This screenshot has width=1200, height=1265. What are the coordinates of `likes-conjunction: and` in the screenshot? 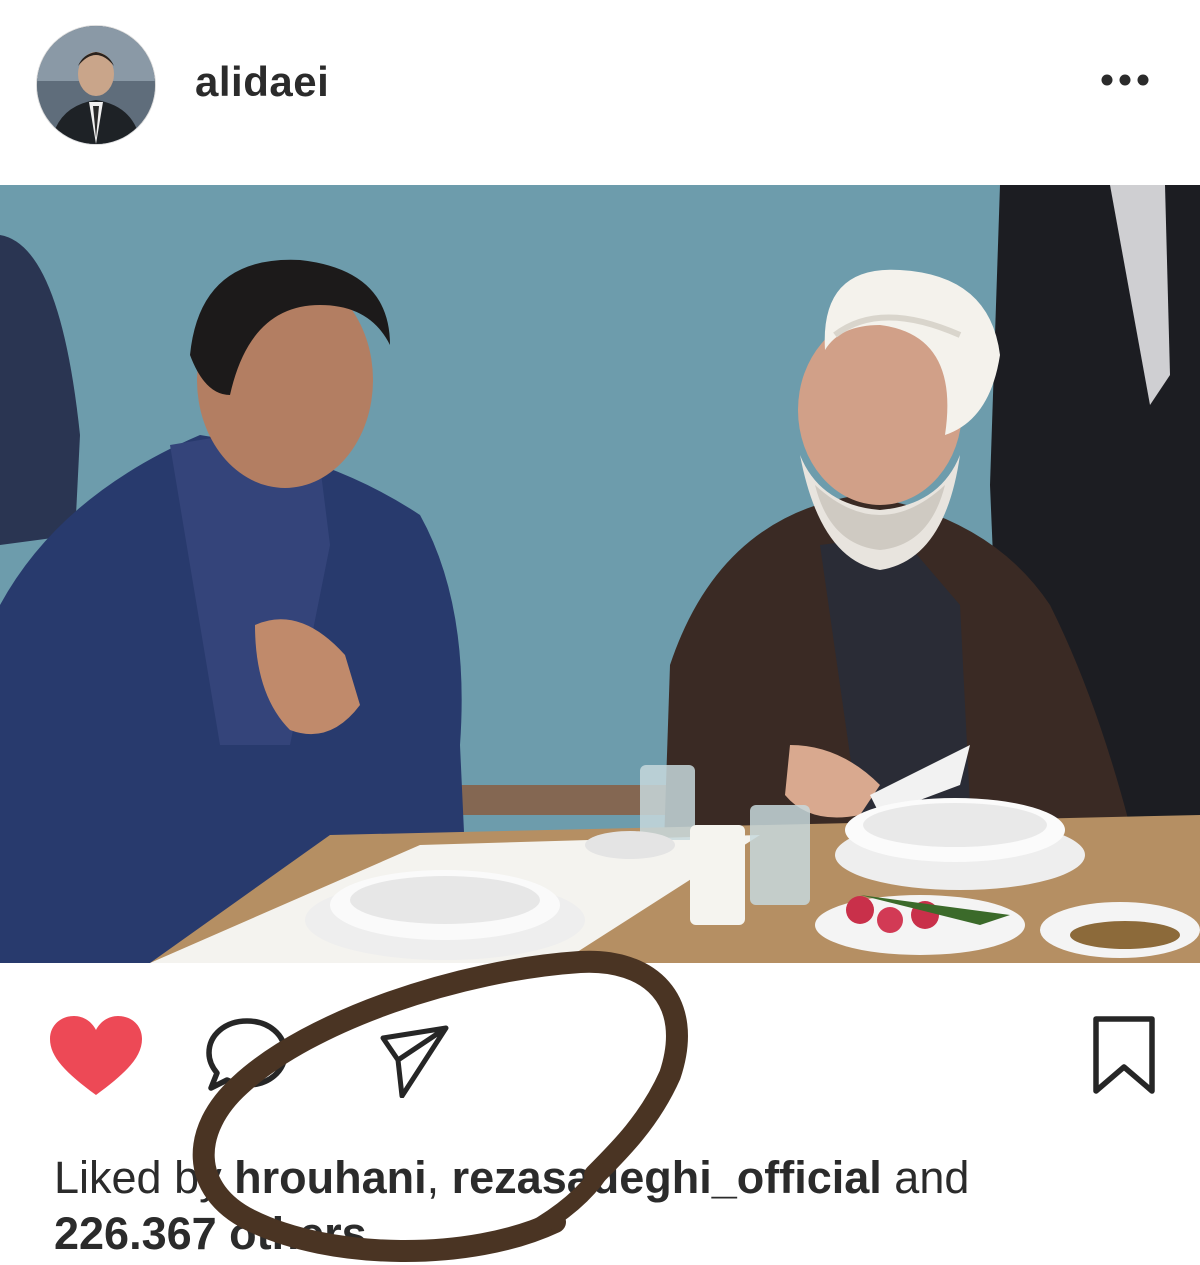 It's located at (925, 1177).